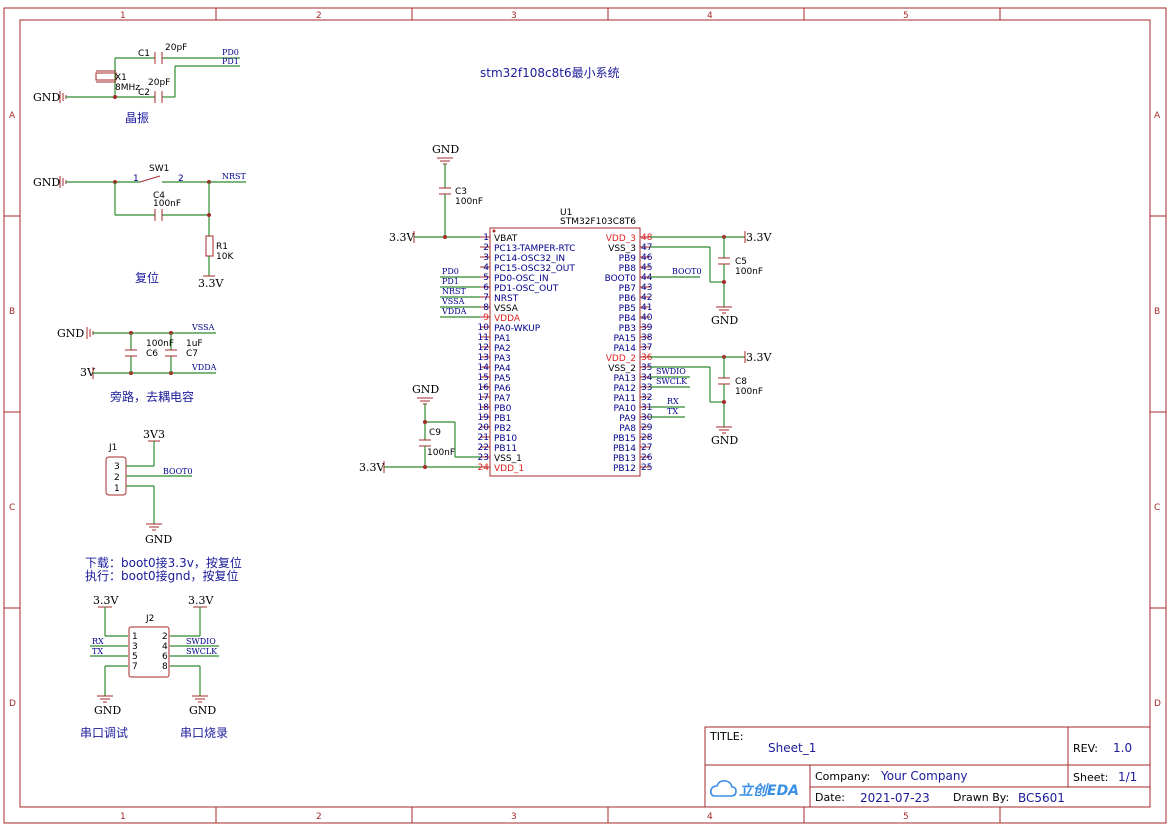 The width and height of the screenshot is (1169, 827). I want to click on pin-name: PA3, so click(502, 359).